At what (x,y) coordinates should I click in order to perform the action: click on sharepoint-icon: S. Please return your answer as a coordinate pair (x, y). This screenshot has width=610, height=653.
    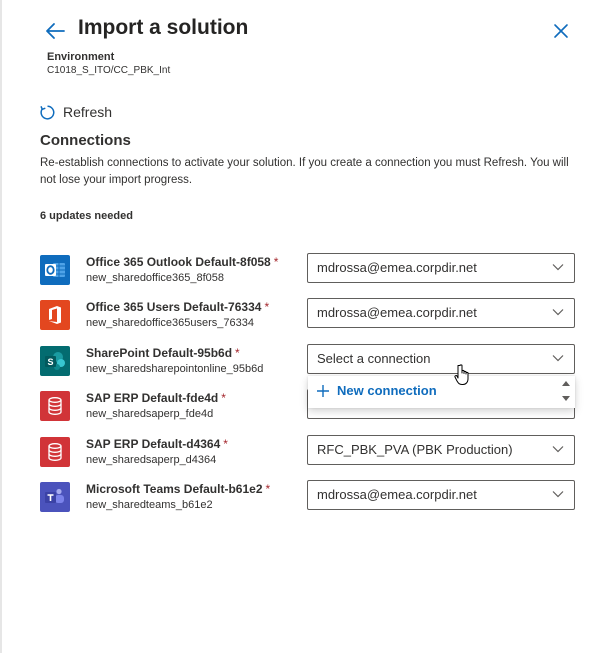
    Looking at the image, I should click on (55, 361).